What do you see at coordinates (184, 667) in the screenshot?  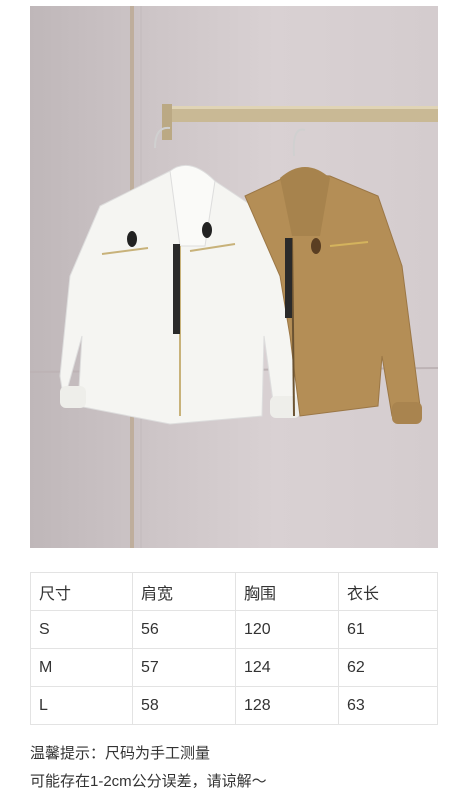 I see `table-cell: 57` at bounding box center [184, 667].